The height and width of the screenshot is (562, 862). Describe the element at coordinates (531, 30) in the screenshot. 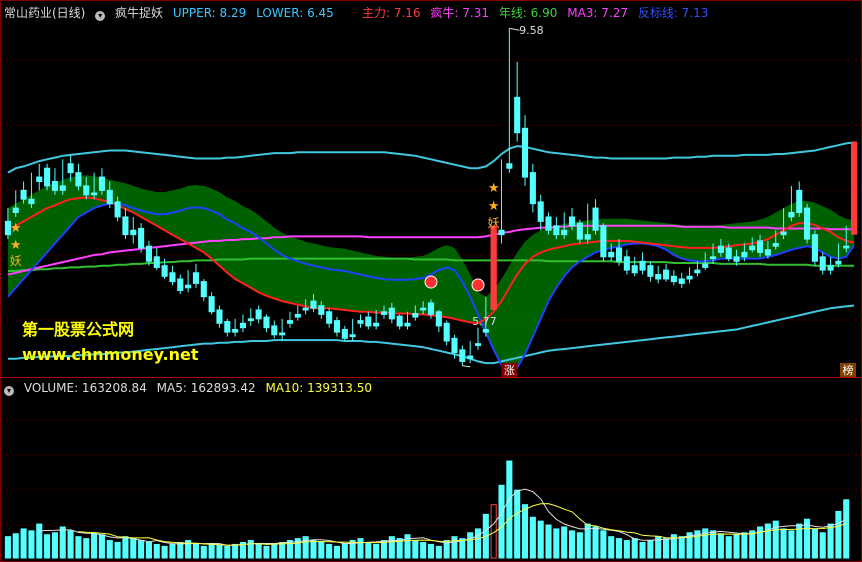

I see `high-price-label: 9.58` at that location.